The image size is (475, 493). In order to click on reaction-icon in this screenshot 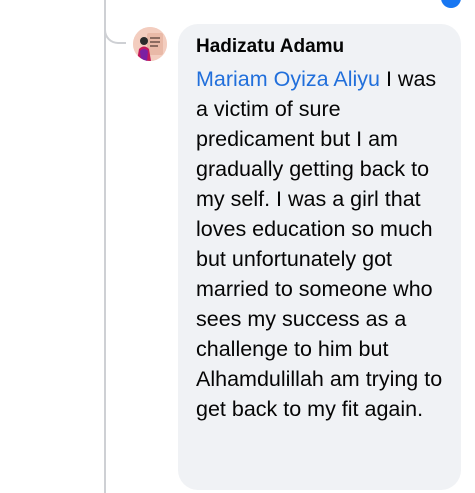, I will do `click(451, 4)`.